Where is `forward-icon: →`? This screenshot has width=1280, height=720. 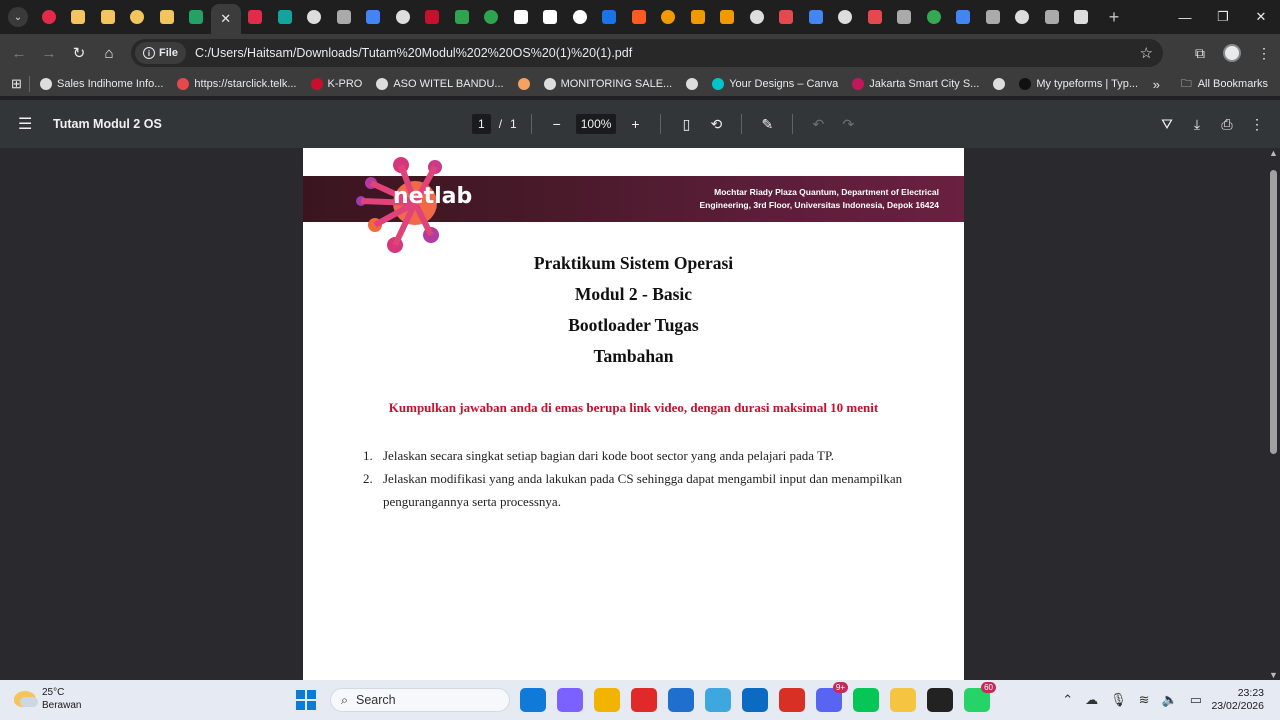 forward-icon: → is located at coordinates (49, 53).